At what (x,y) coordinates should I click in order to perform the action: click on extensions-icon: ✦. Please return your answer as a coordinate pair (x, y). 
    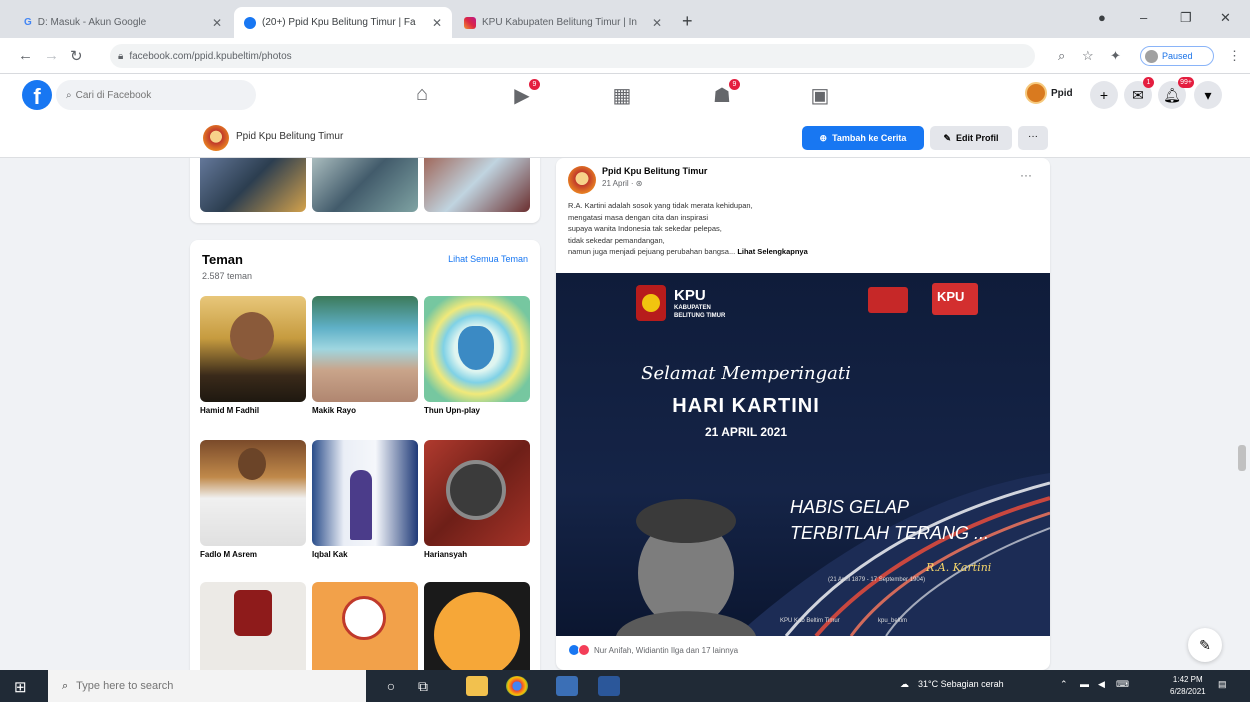
    Looking at the image, I should click on (1115, 56).